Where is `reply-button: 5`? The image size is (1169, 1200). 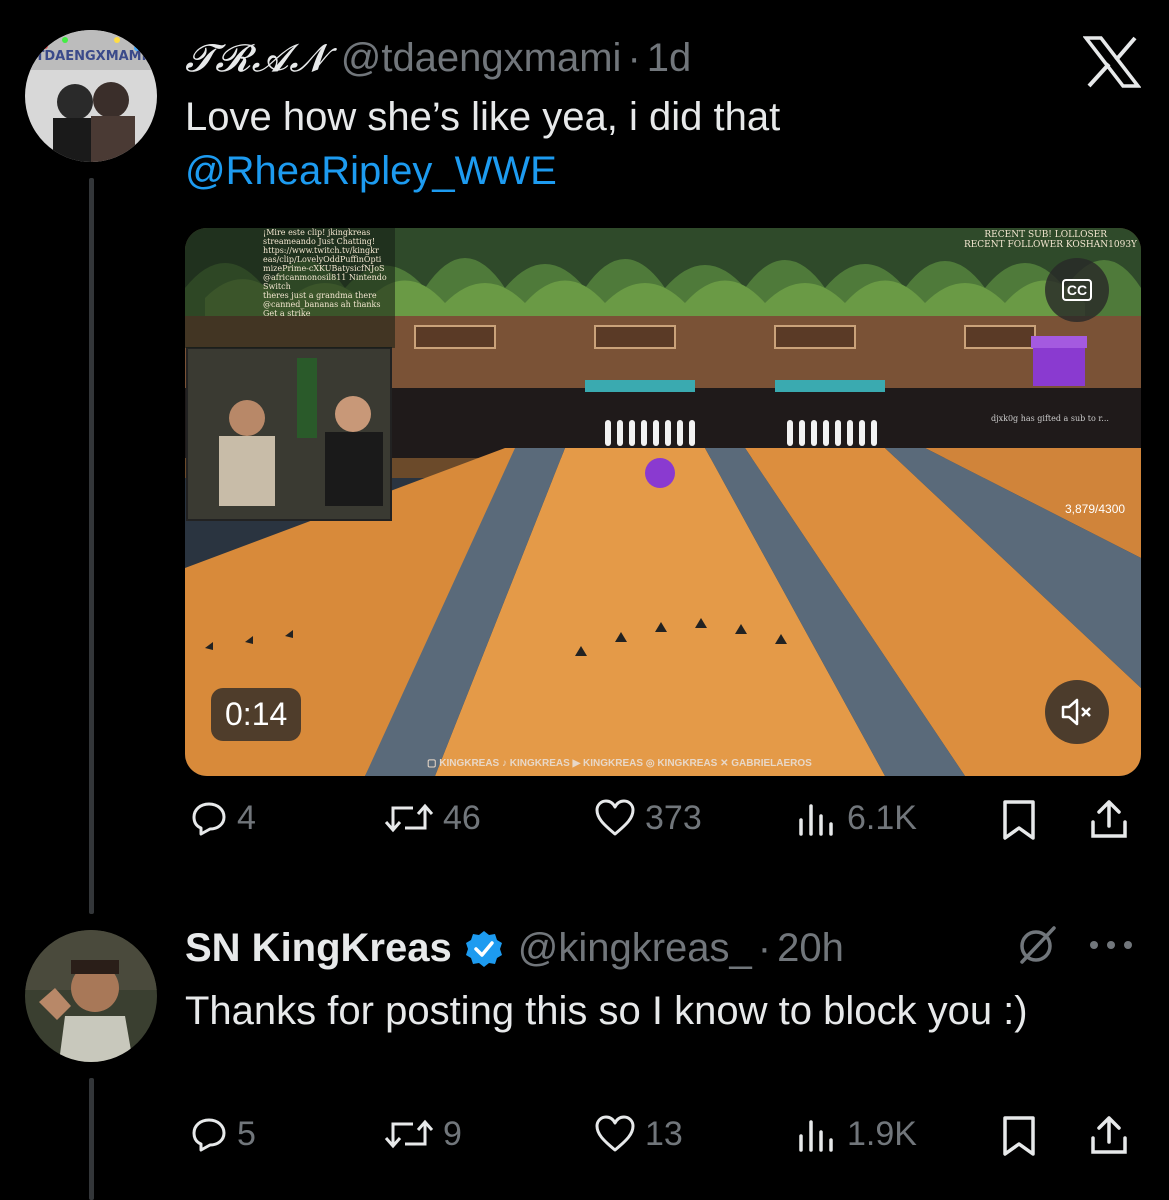 reply-button: 5 is located at coordinates (222, 1134).